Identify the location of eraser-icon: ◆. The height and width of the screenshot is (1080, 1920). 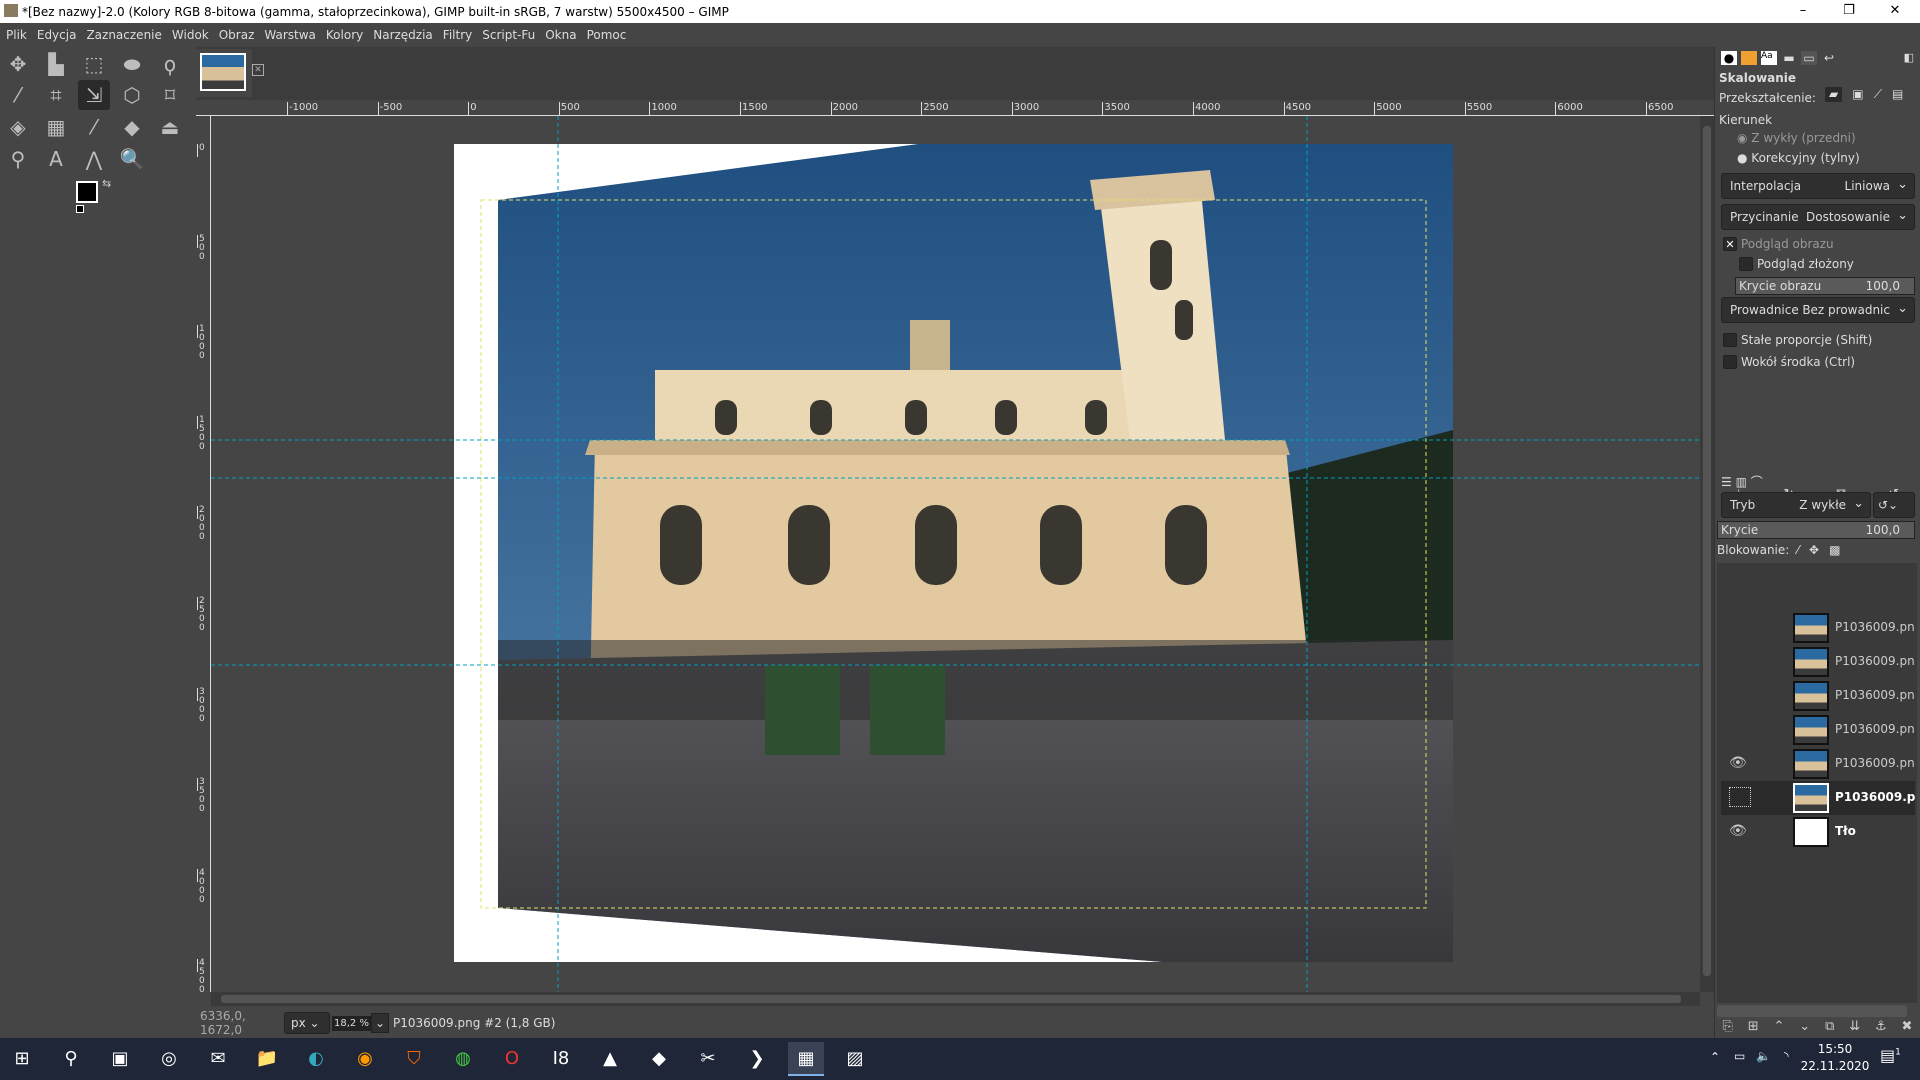
(132, 127).